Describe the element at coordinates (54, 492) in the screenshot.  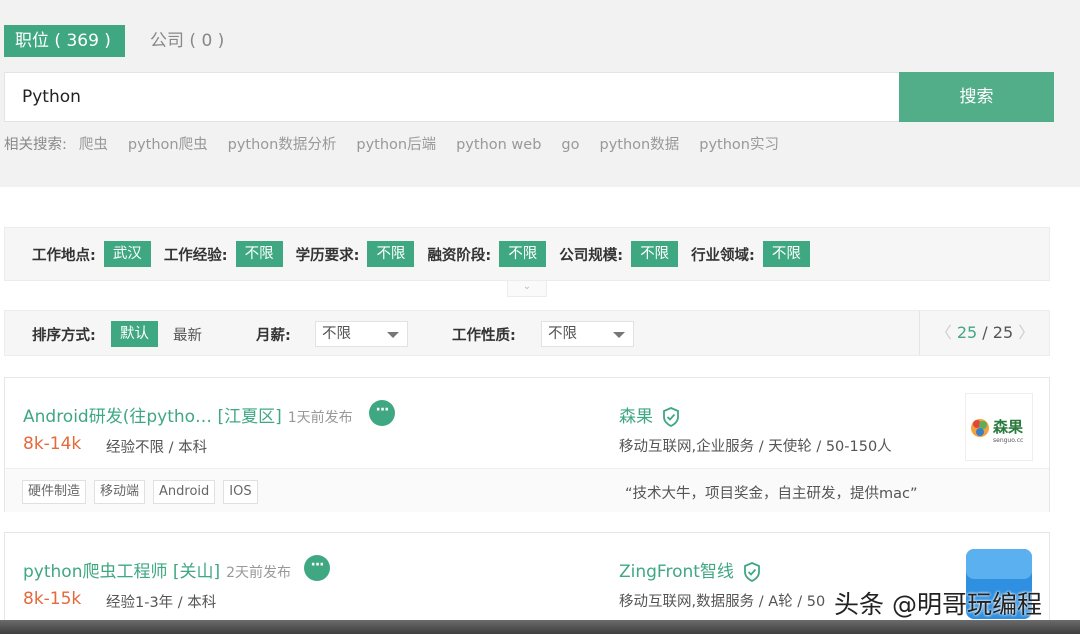
I see `job-tag: 硬件制造` at that location.